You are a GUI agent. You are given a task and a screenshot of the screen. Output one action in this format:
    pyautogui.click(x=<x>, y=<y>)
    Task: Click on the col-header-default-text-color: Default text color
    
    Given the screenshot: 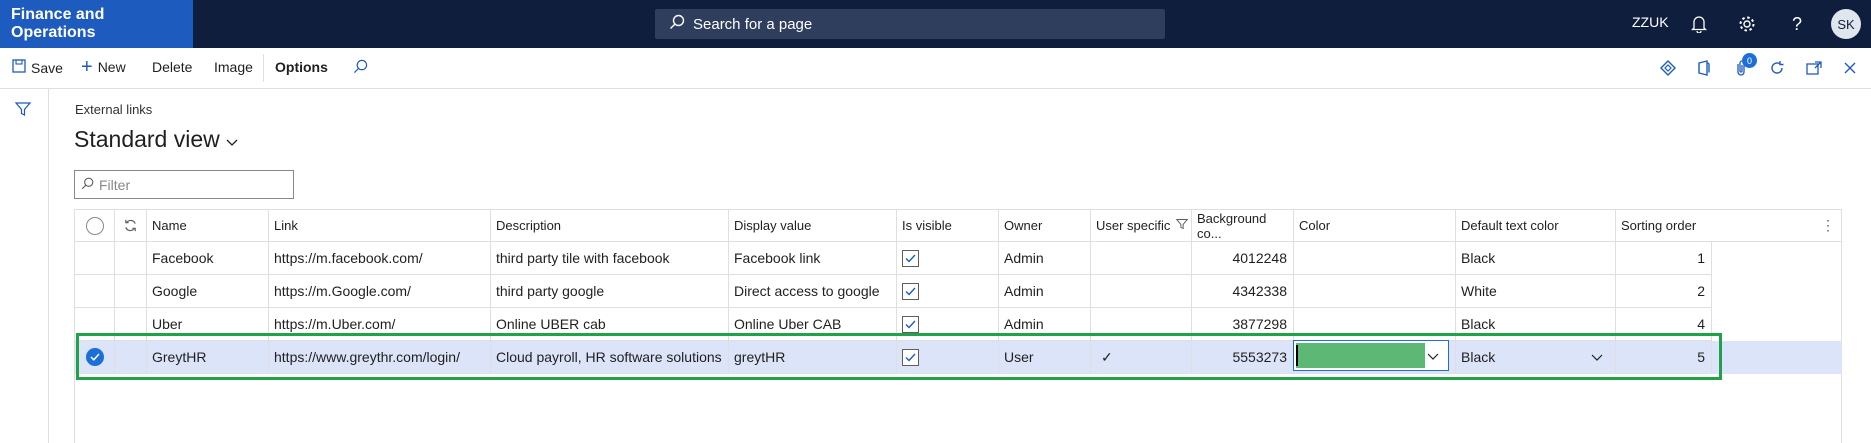 What is the action you would take?
    pyautogui.click(x=1536, y=226)
    